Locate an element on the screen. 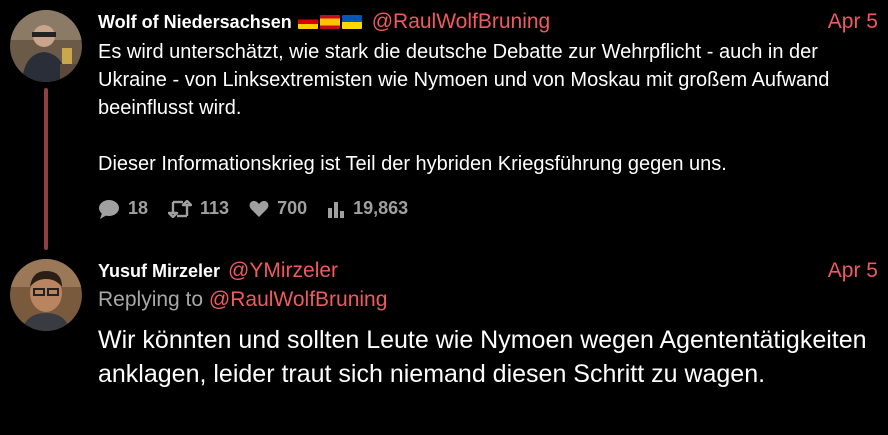 The height and width of the screenshot is (435, 888). reply-icon is located at coordinates (109, 209).